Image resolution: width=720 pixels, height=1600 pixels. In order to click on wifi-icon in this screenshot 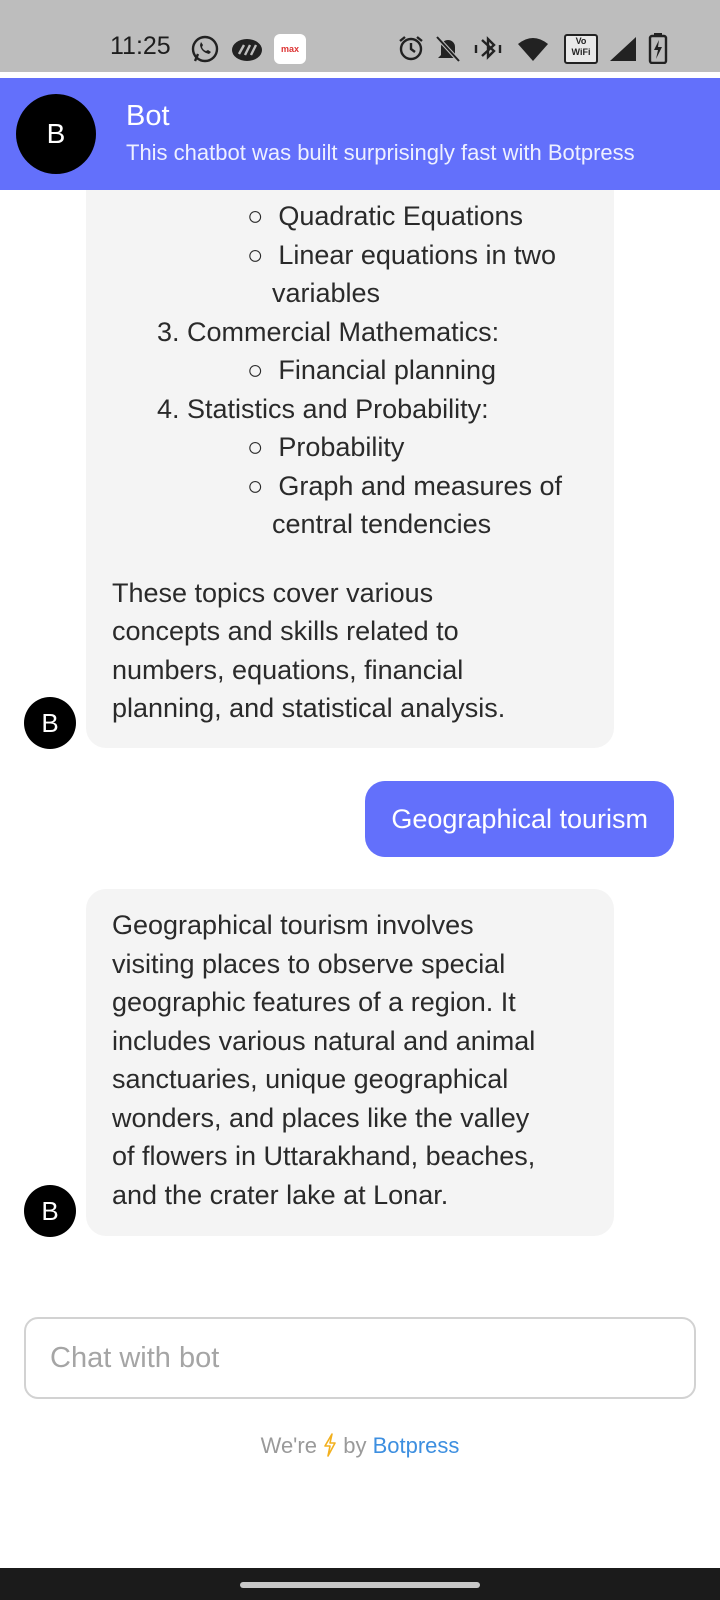, I will do `click(533, 49)`.